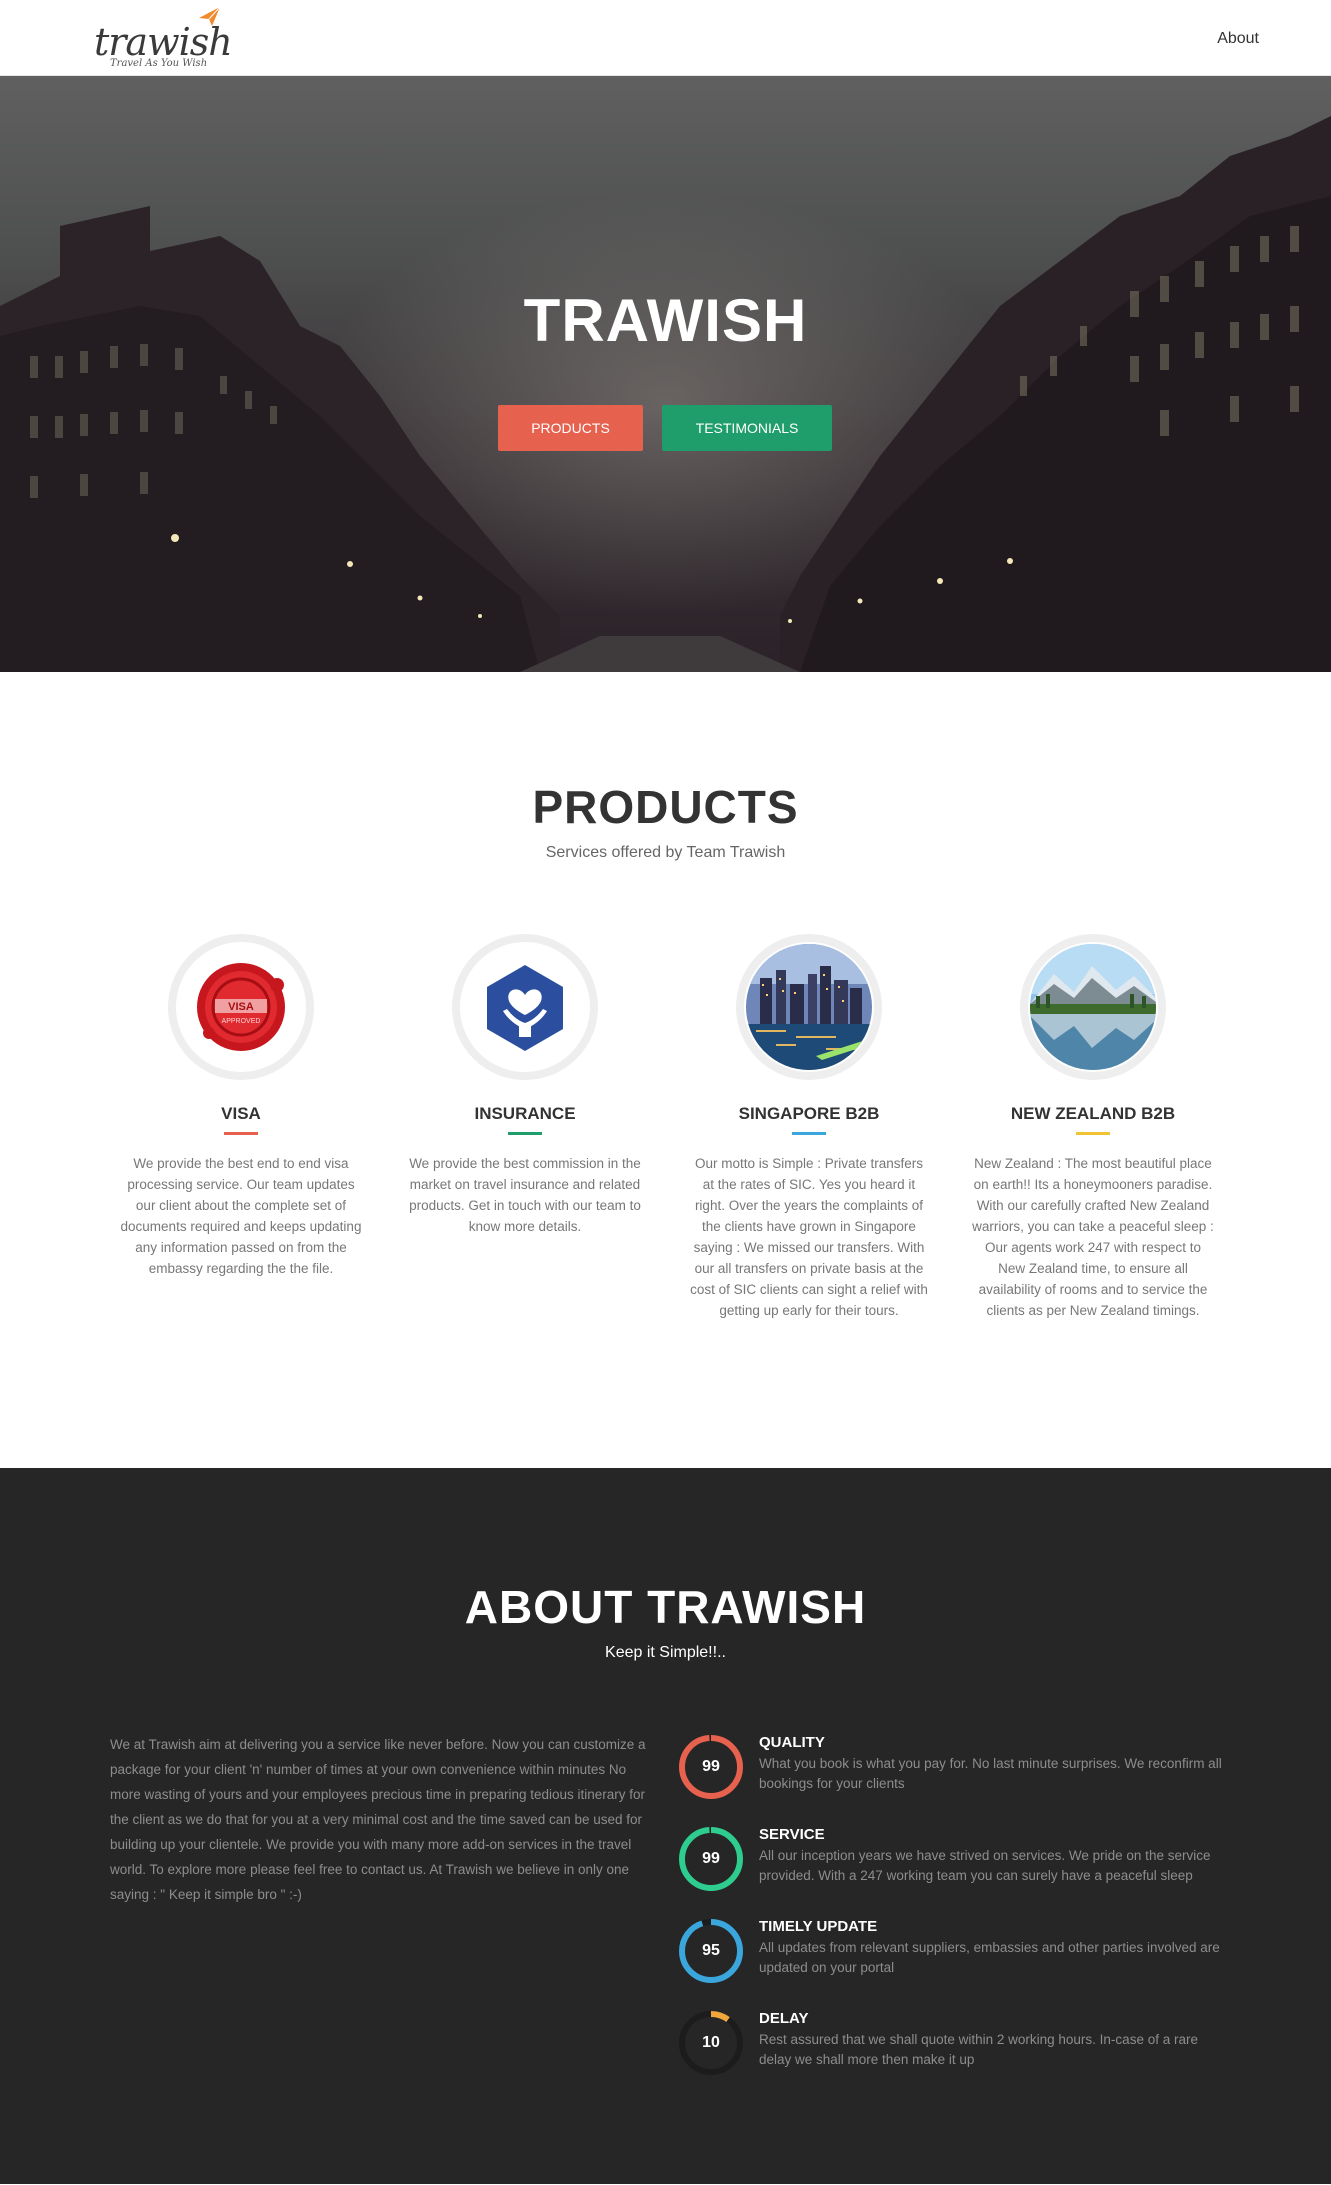  Describe the element at coordinates (525, 1113) in the screenshot. I see `product-name: INSURANCE` at that location.